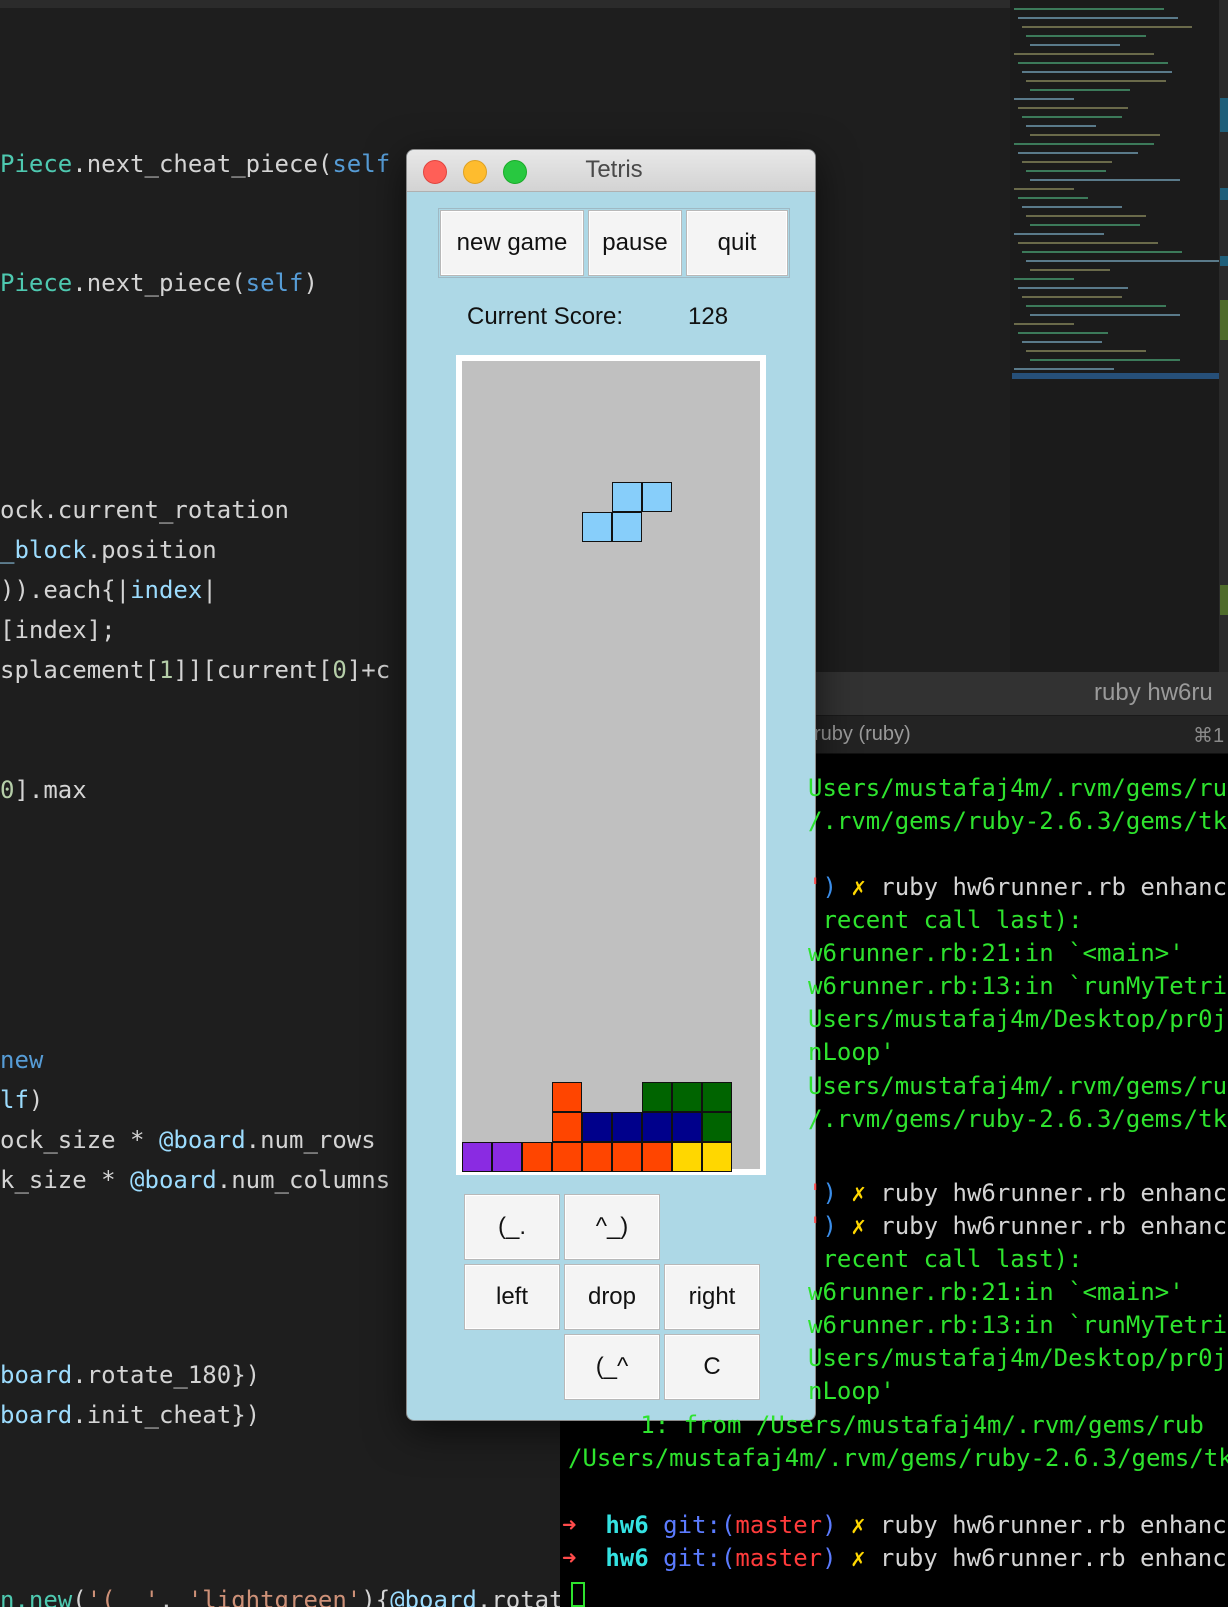  I want to click on text-token: )), so click(14, 590).